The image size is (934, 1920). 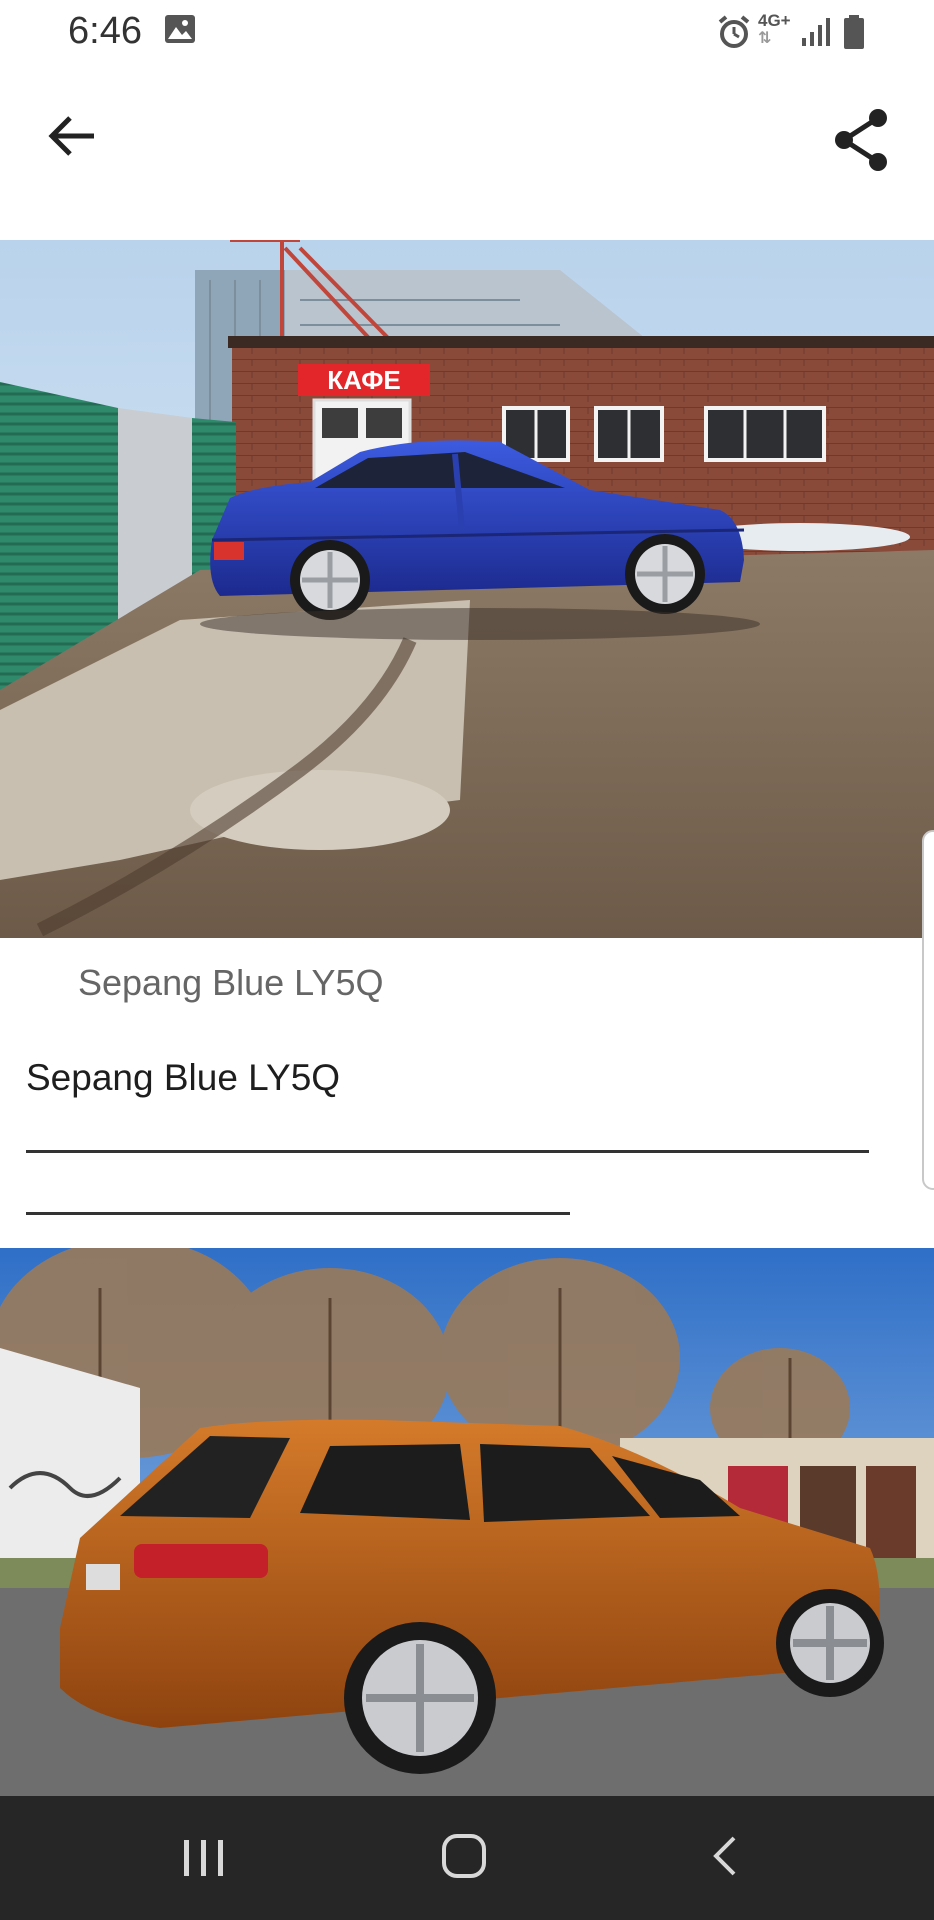 I want to click on recents-icon, so click(x=204, y=1858).